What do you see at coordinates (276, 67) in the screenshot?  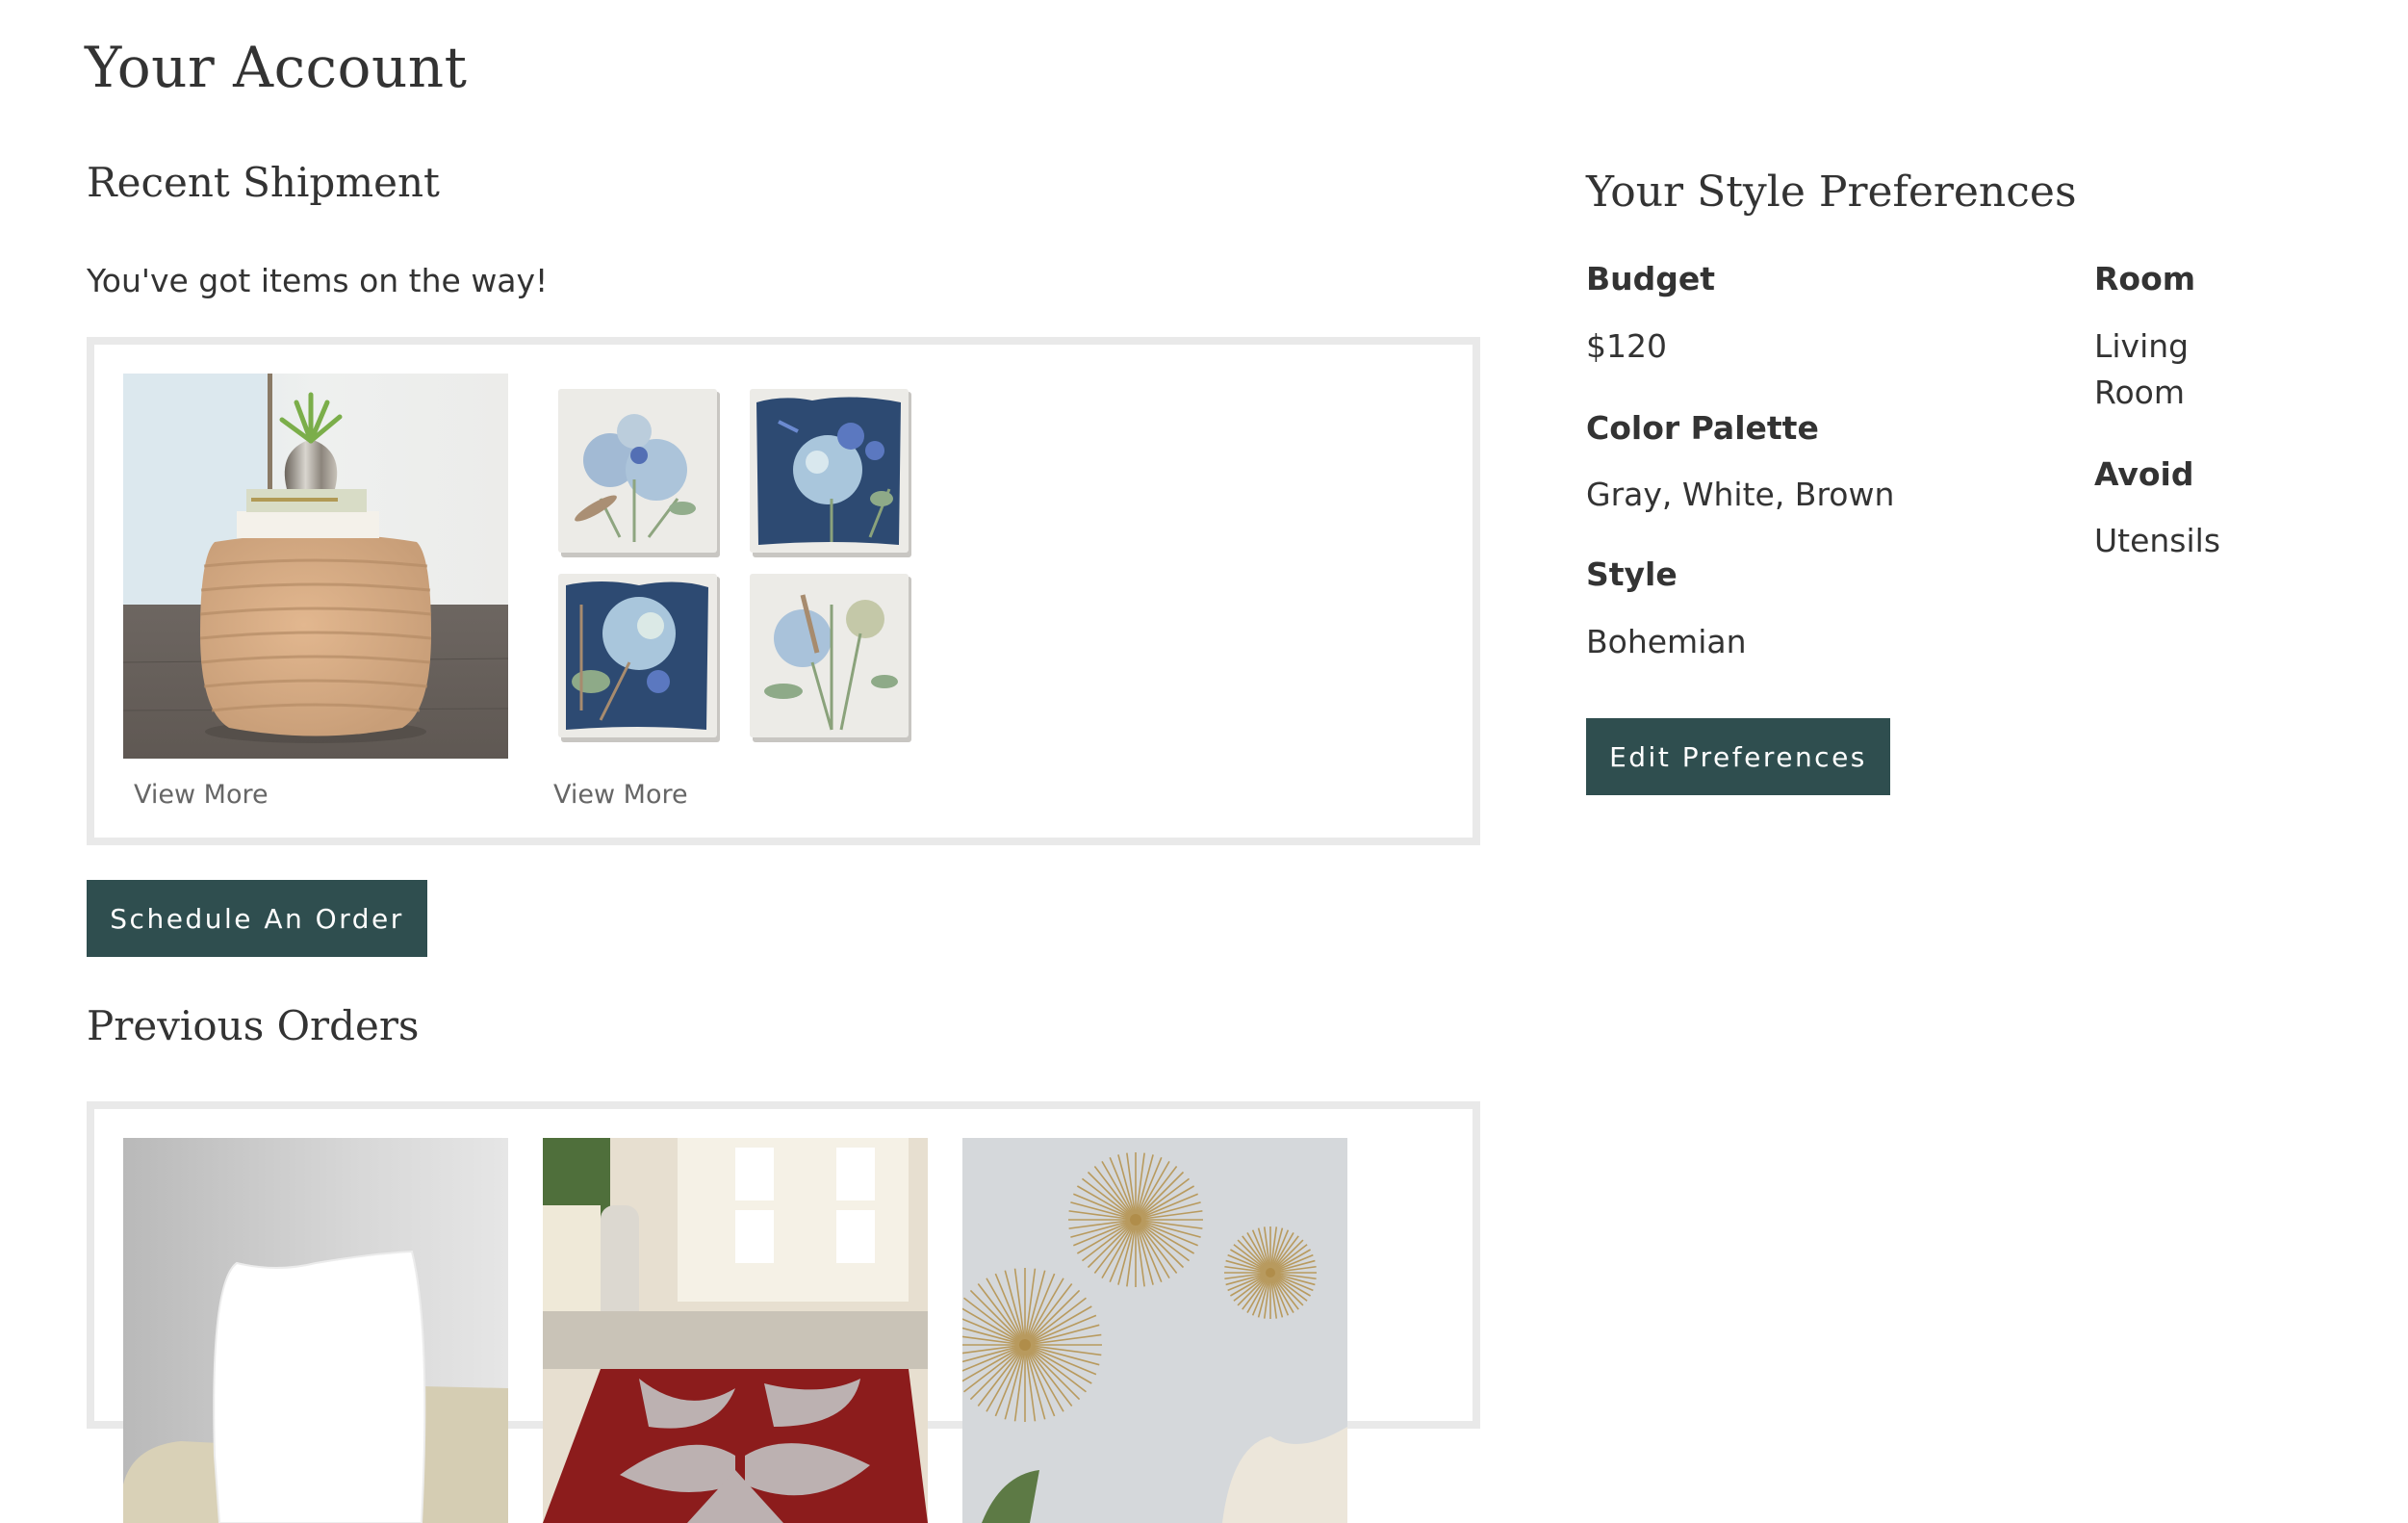 I see `page-title: Your Account` at bounding box center [276, 67].